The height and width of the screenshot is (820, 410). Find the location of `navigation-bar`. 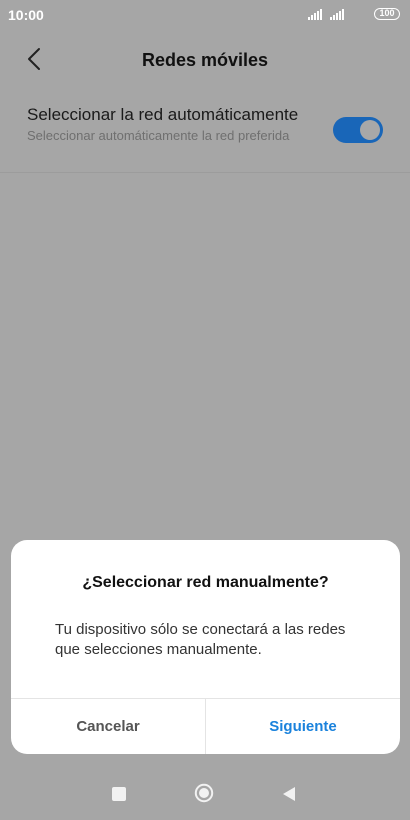

navigation-bar is located at coordinates (205, 793).